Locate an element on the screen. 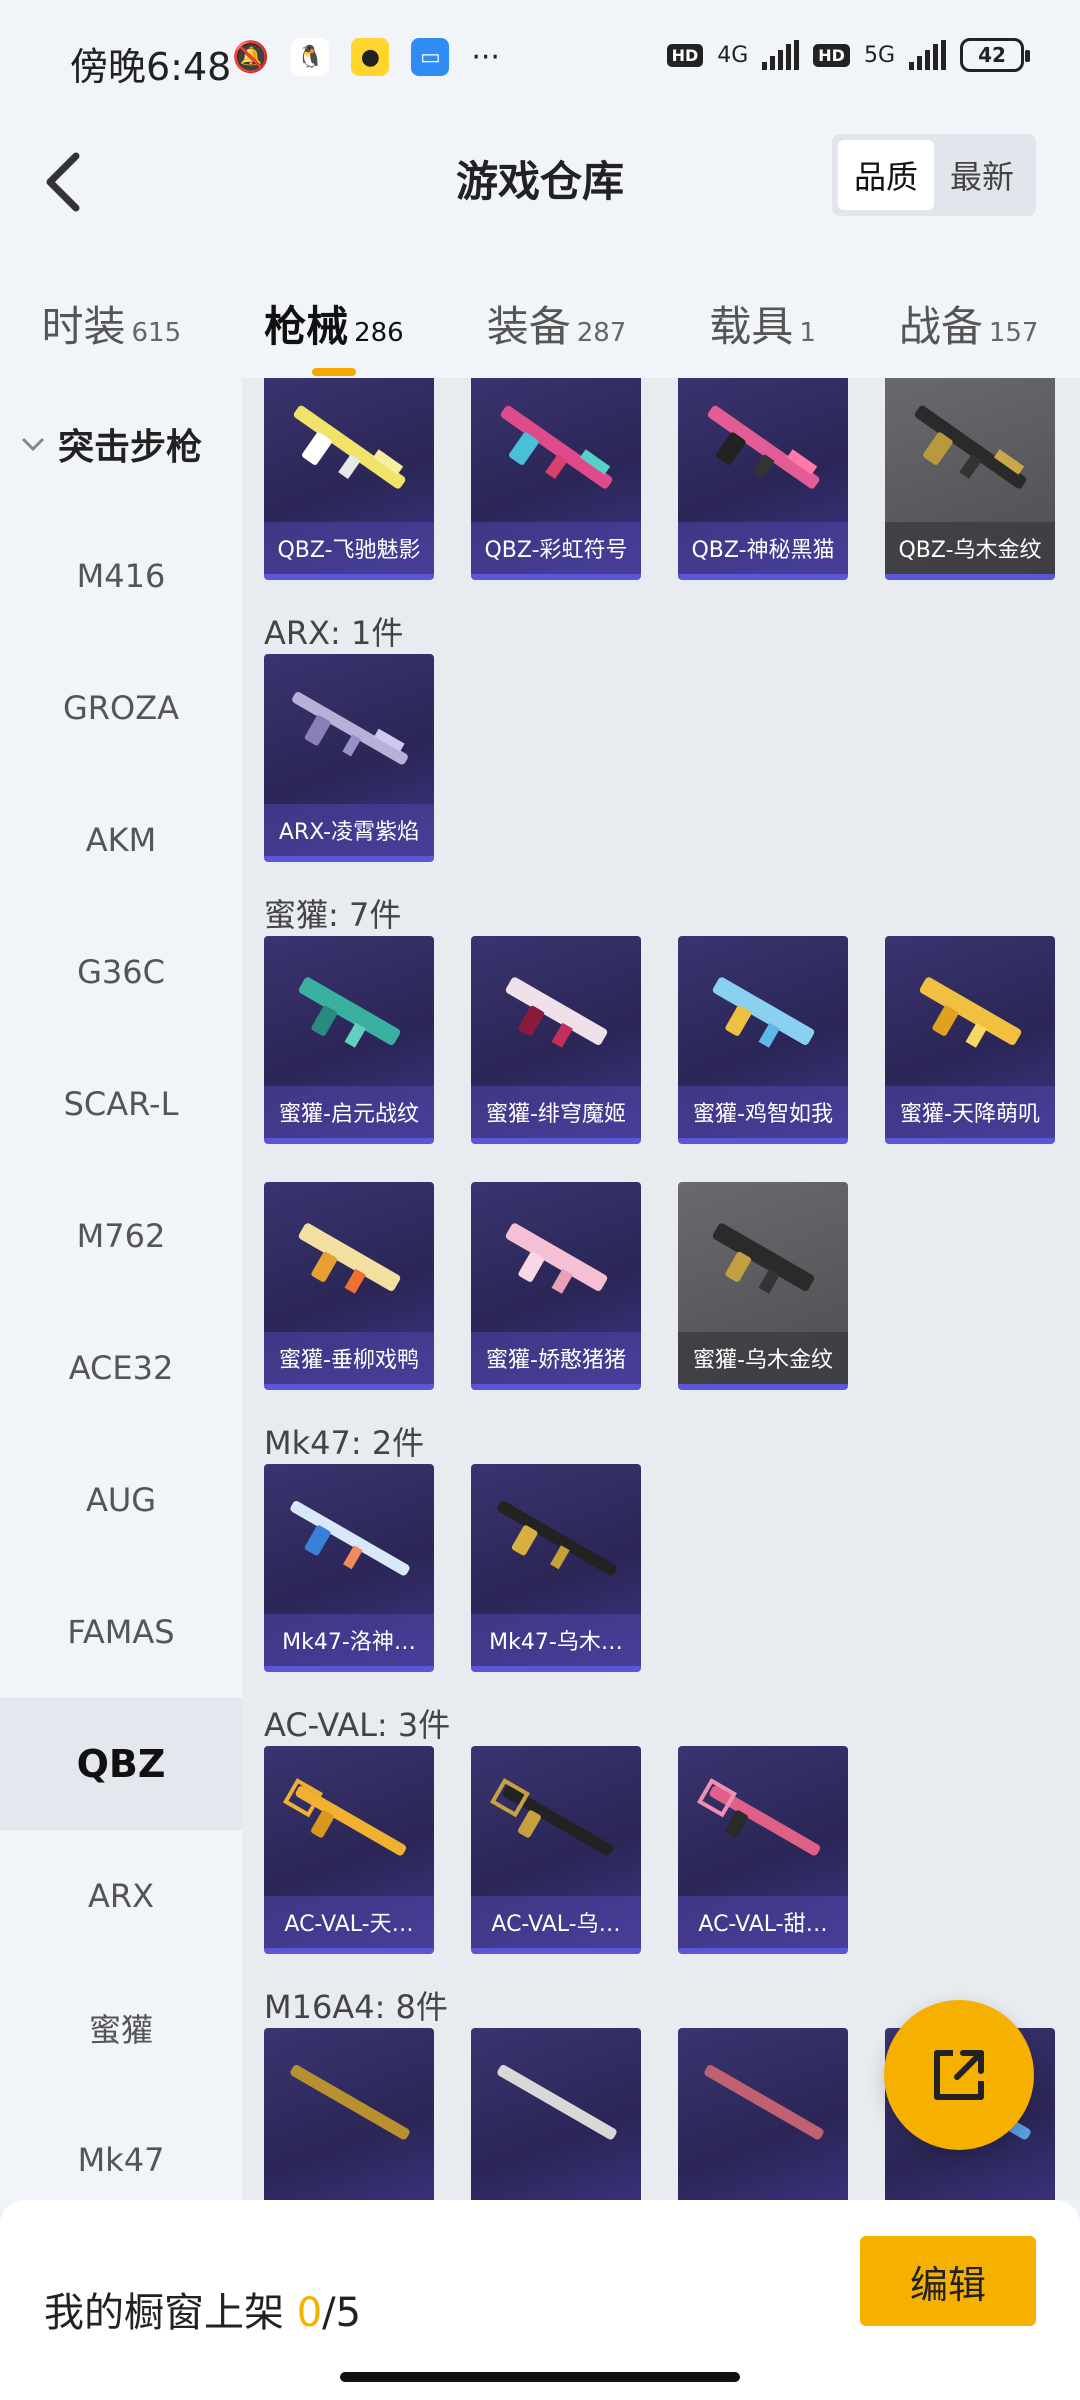 Image resolution: width=1080 pixels, height=2400 pixels. weapon-card: QBZ-神秘黑猫 is located at coordinates (763, 479).